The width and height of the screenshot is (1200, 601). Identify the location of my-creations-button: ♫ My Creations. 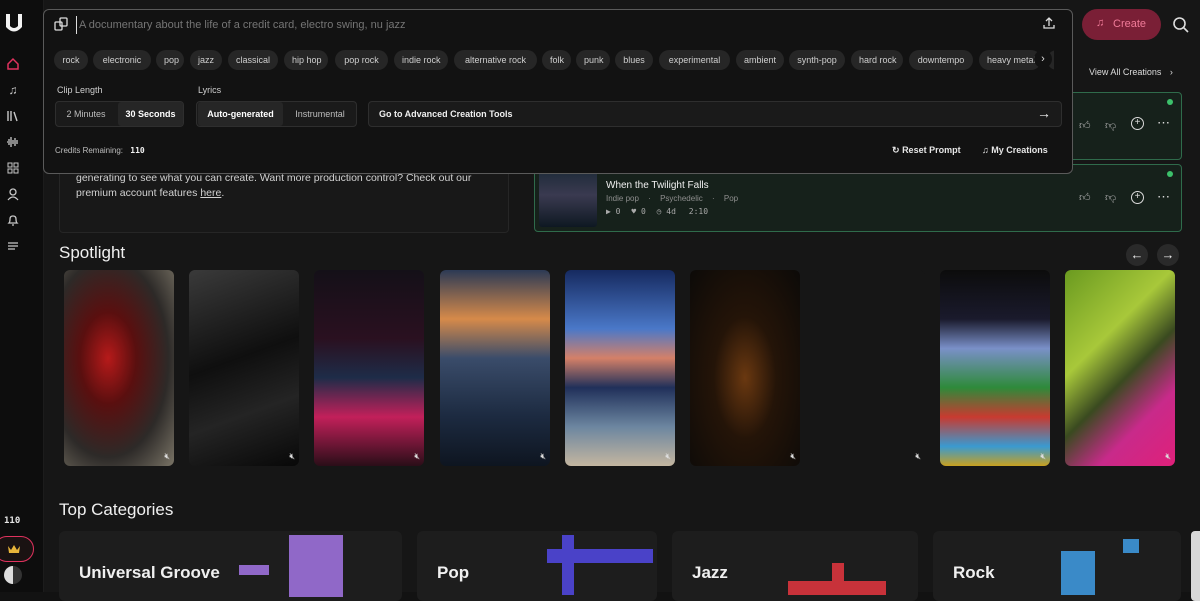
(1015, 150).